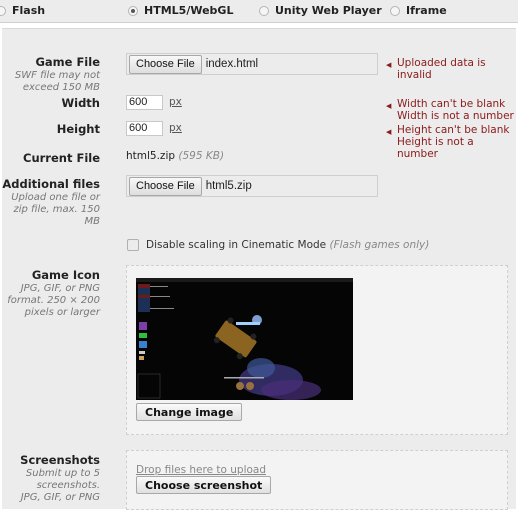 This screenshot has height=510, width=518. I want to click on game-icon-label: Game Icon, so click(65, 275).